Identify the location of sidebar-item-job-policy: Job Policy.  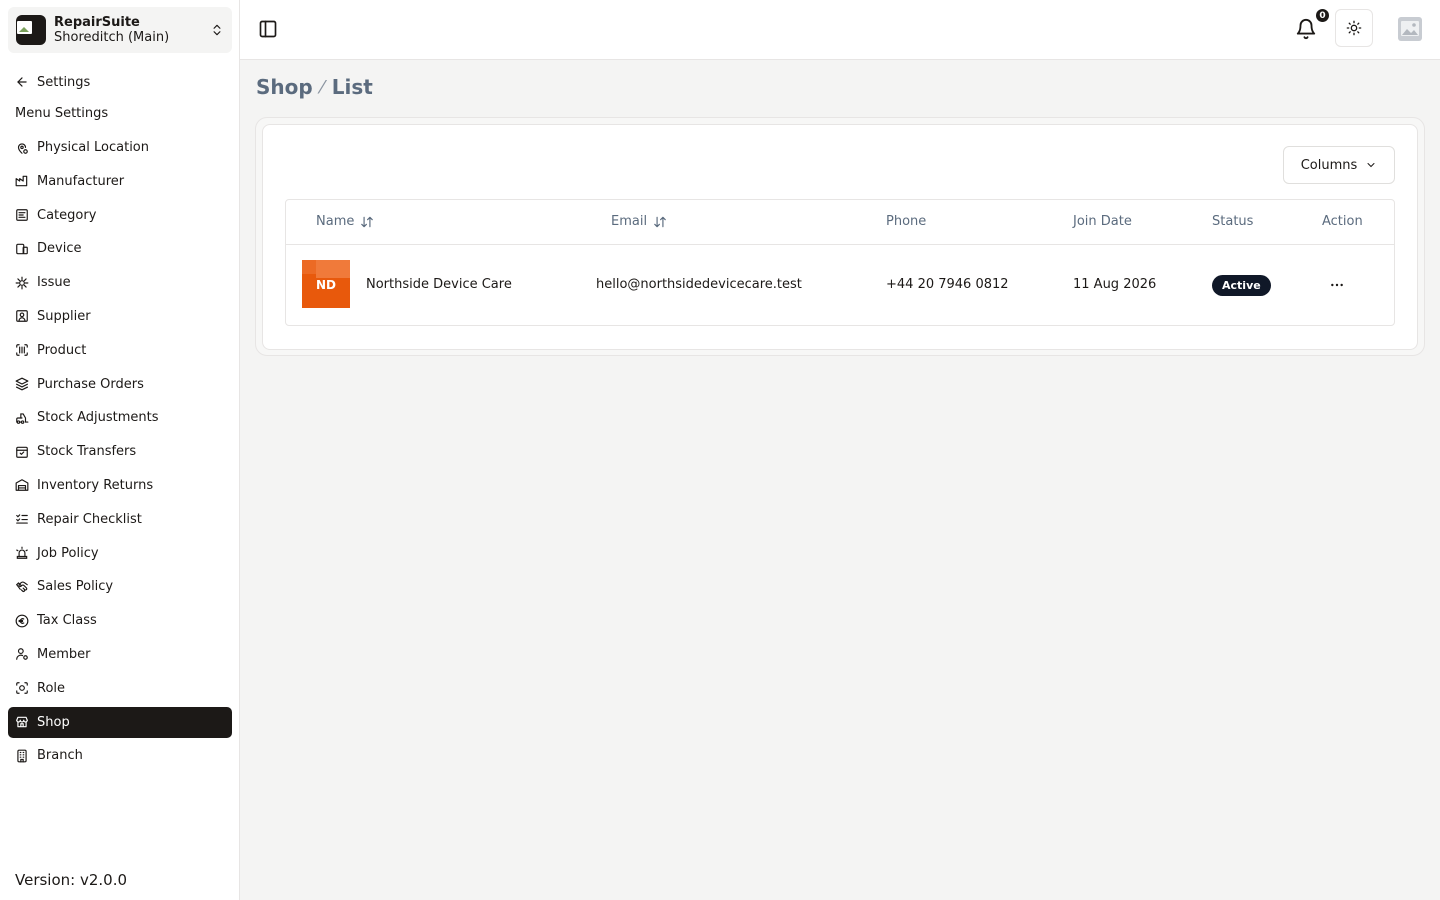
(120, 553).